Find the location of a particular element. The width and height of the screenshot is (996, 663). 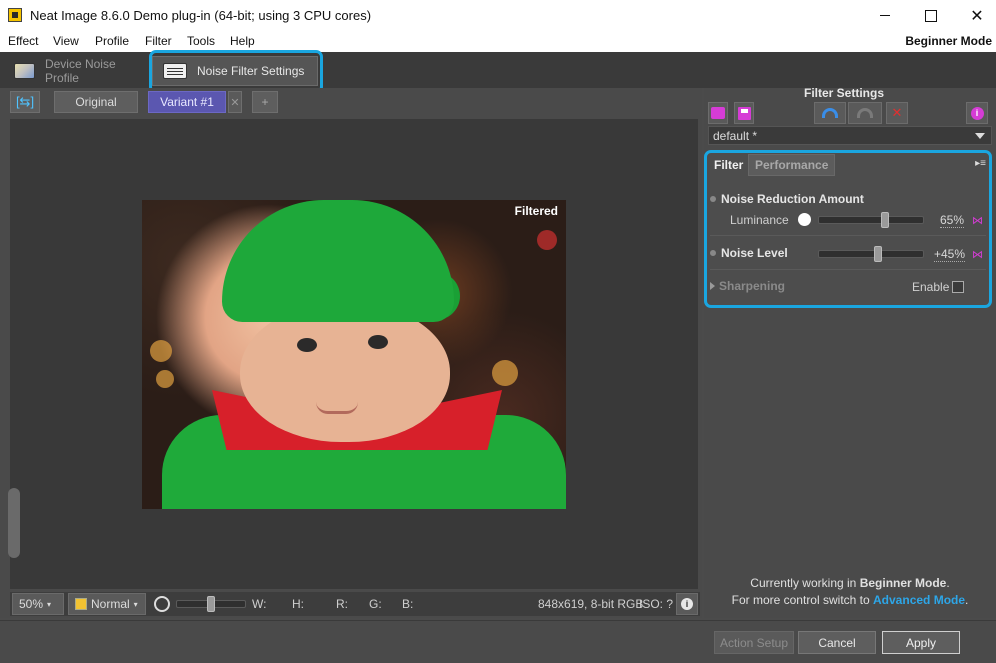

menu-view: View is located at coordinates (66, 41).